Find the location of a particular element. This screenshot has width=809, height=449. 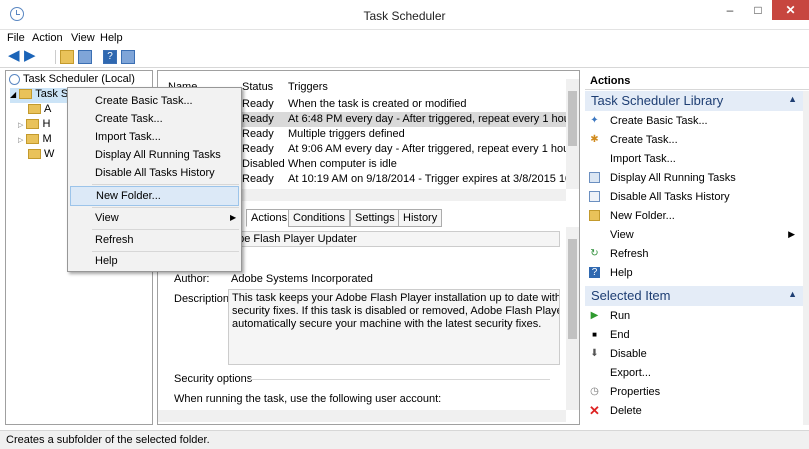

close-button: ✕ is located at coordinates (790, 10).